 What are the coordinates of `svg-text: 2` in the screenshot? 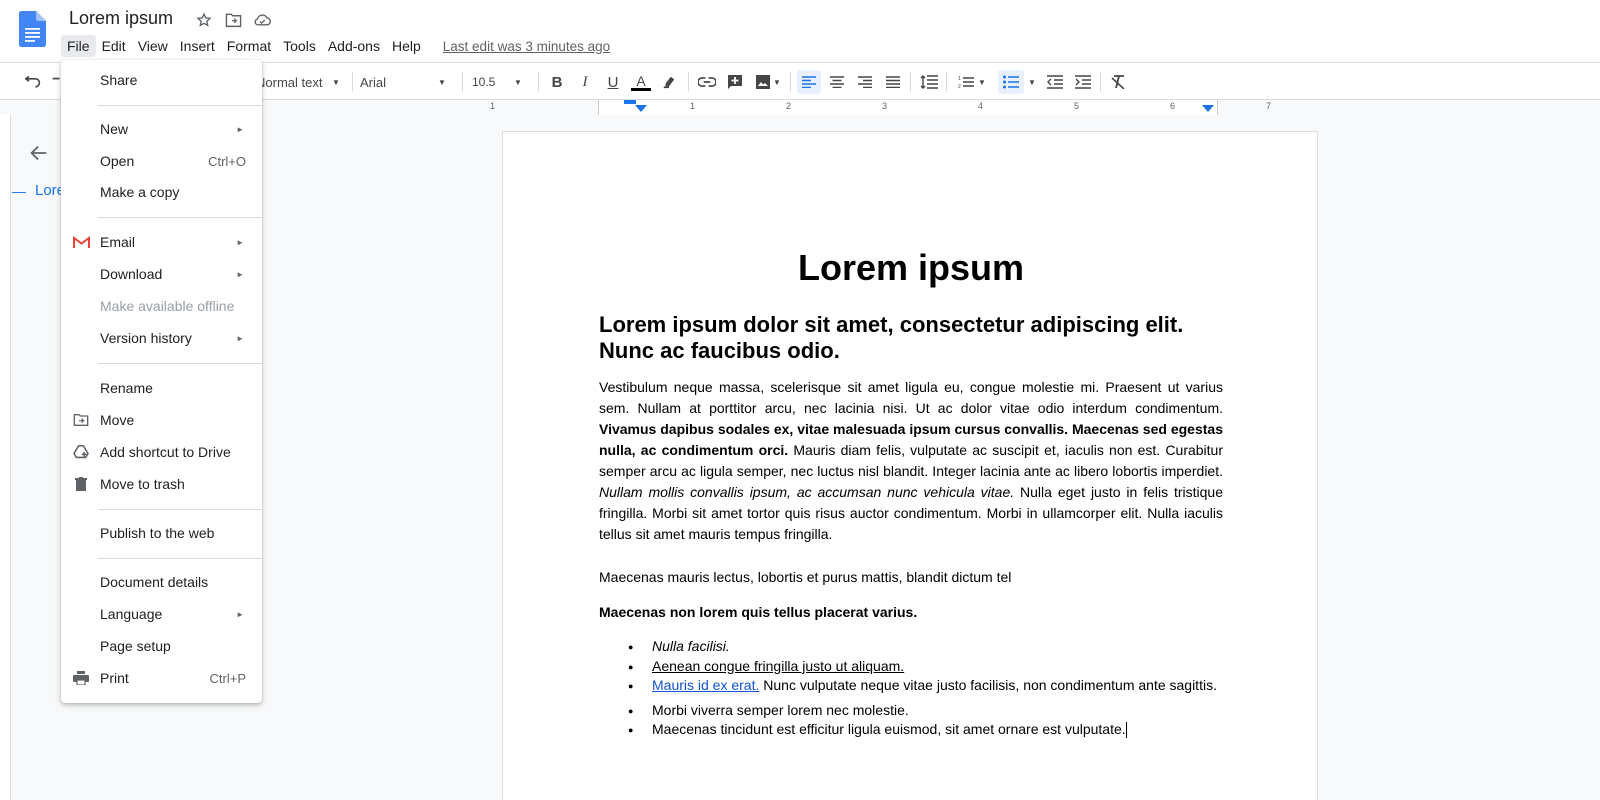 It's located at (959, 86).